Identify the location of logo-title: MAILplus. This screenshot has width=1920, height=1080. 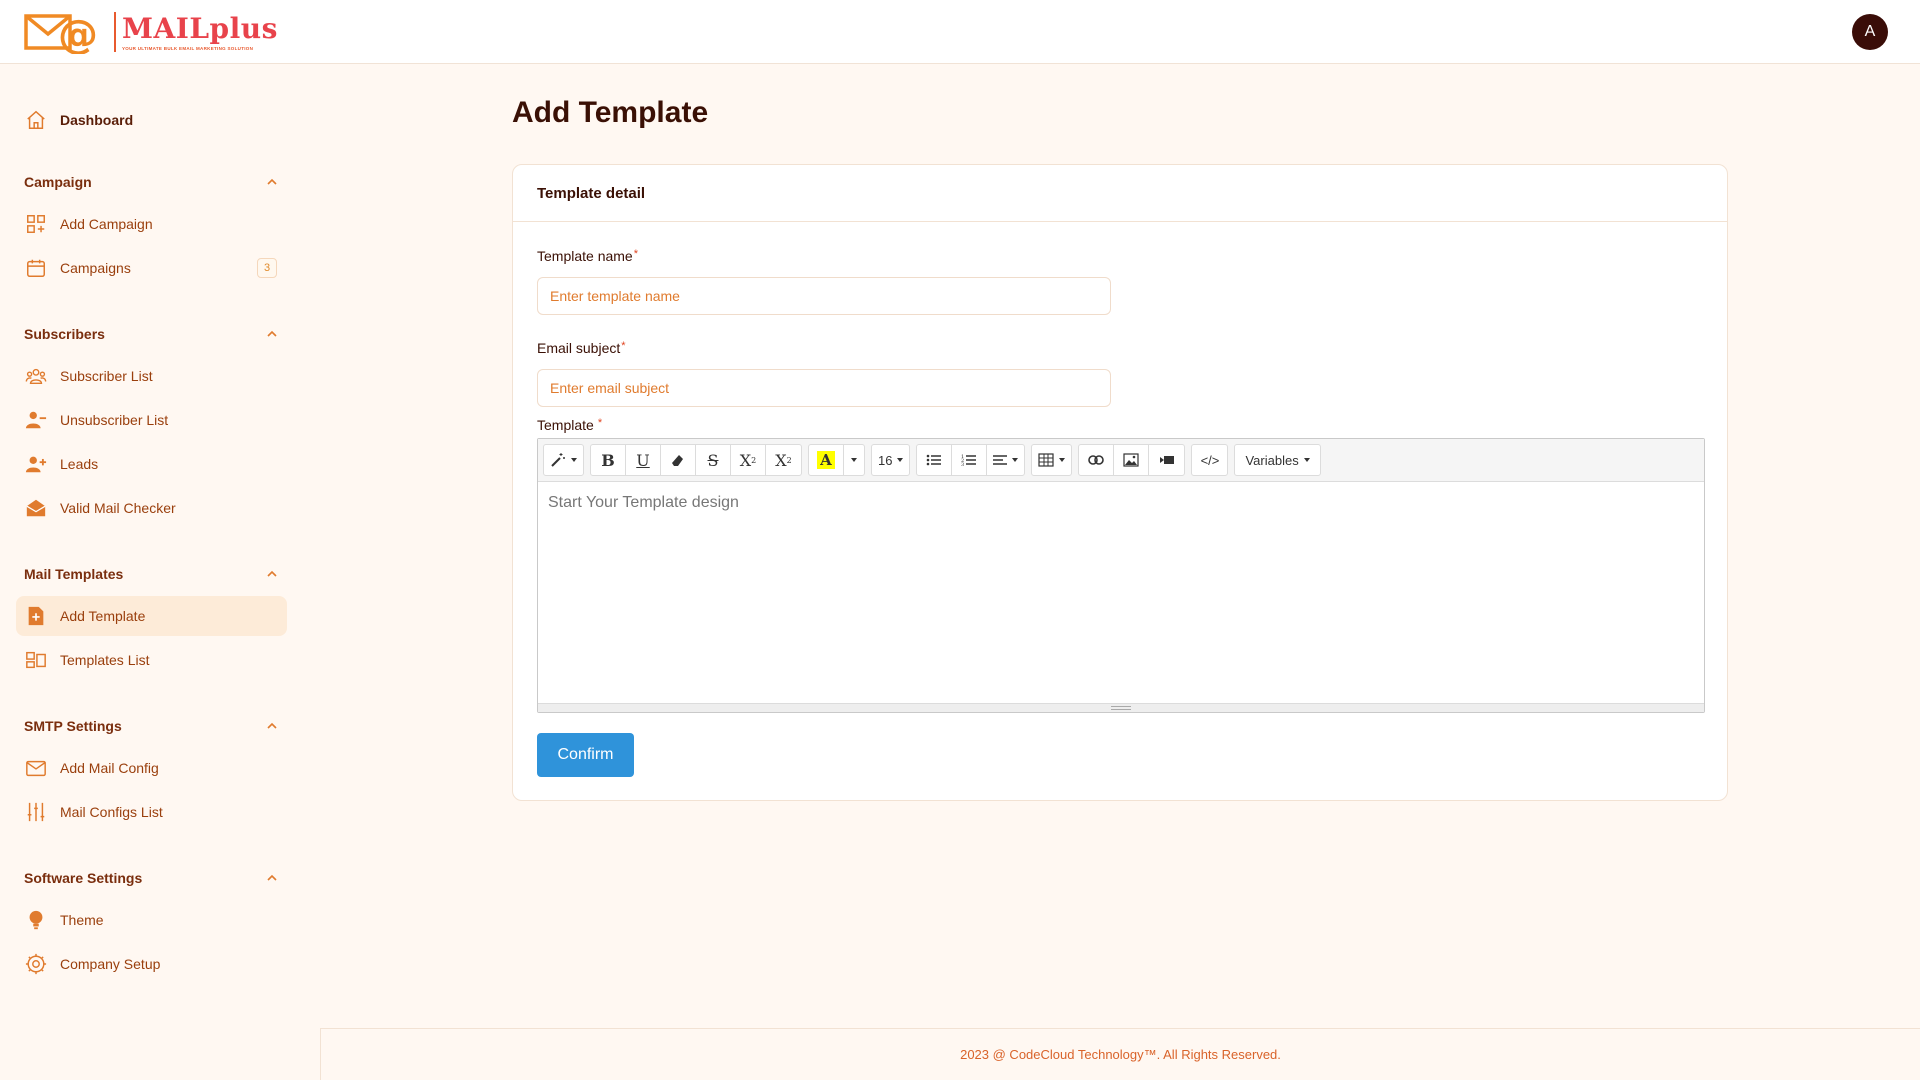
(200, 28).